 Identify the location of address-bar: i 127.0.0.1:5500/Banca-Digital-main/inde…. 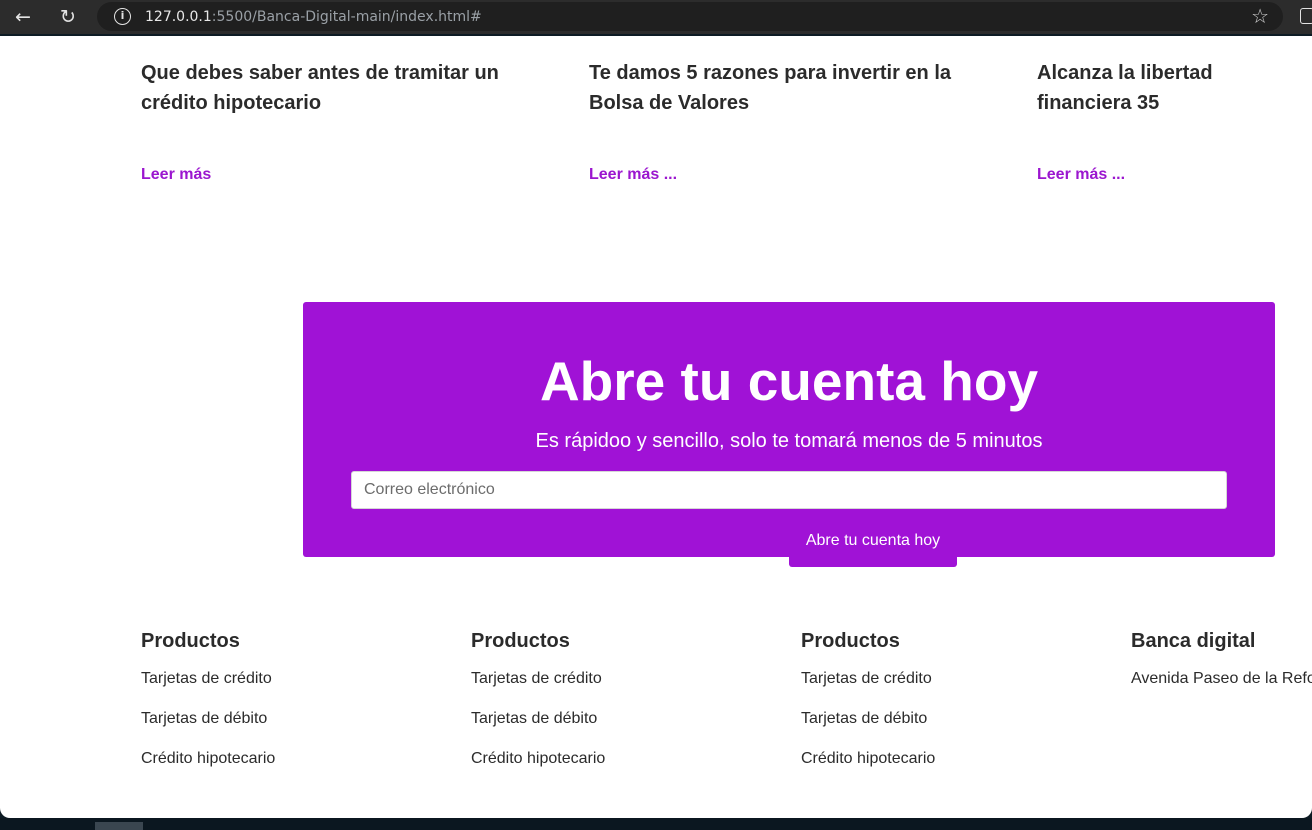
(690, 16).